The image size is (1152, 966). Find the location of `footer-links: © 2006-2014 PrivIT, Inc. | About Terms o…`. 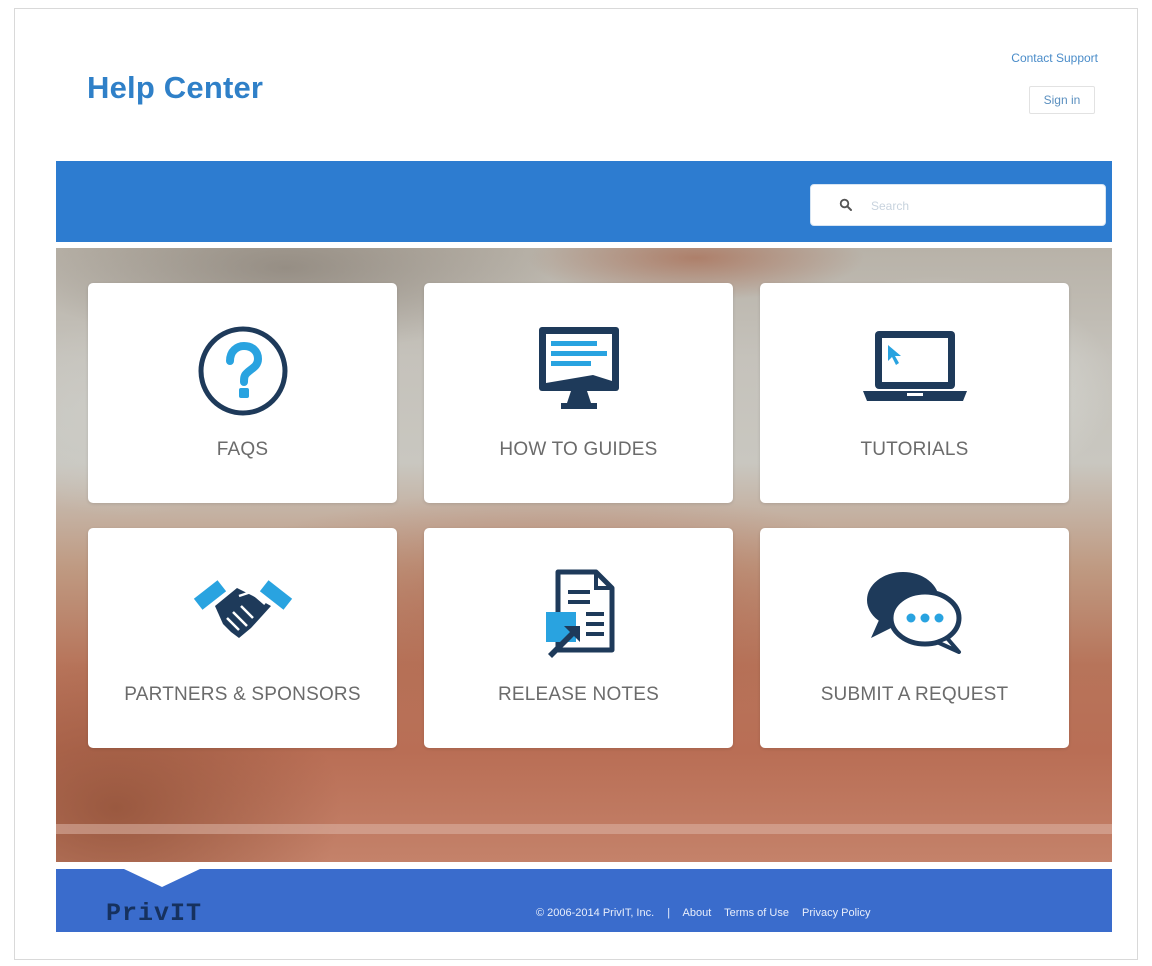

footer-links: © 2006-2014 PrivIT, Inc. | About Terms o… is located at coordinates (708, 913).